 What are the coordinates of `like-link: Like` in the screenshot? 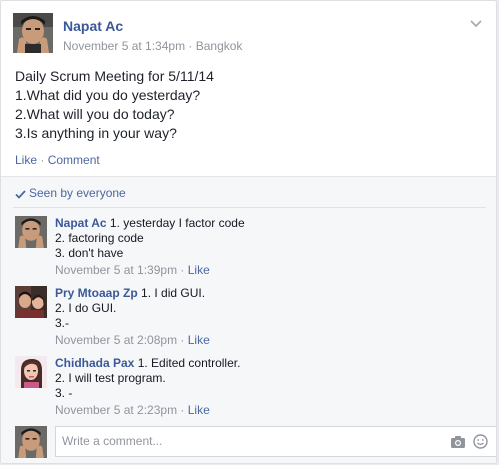 It's located at (26, 160).